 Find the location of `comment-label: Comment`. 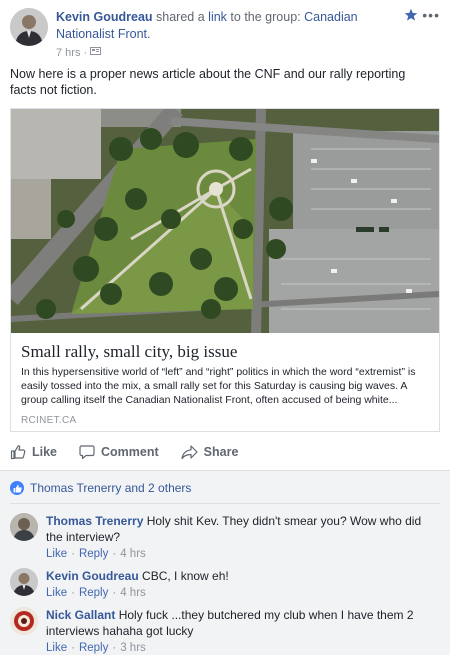

comment-label: Comment is located at coordinates (130, 452).